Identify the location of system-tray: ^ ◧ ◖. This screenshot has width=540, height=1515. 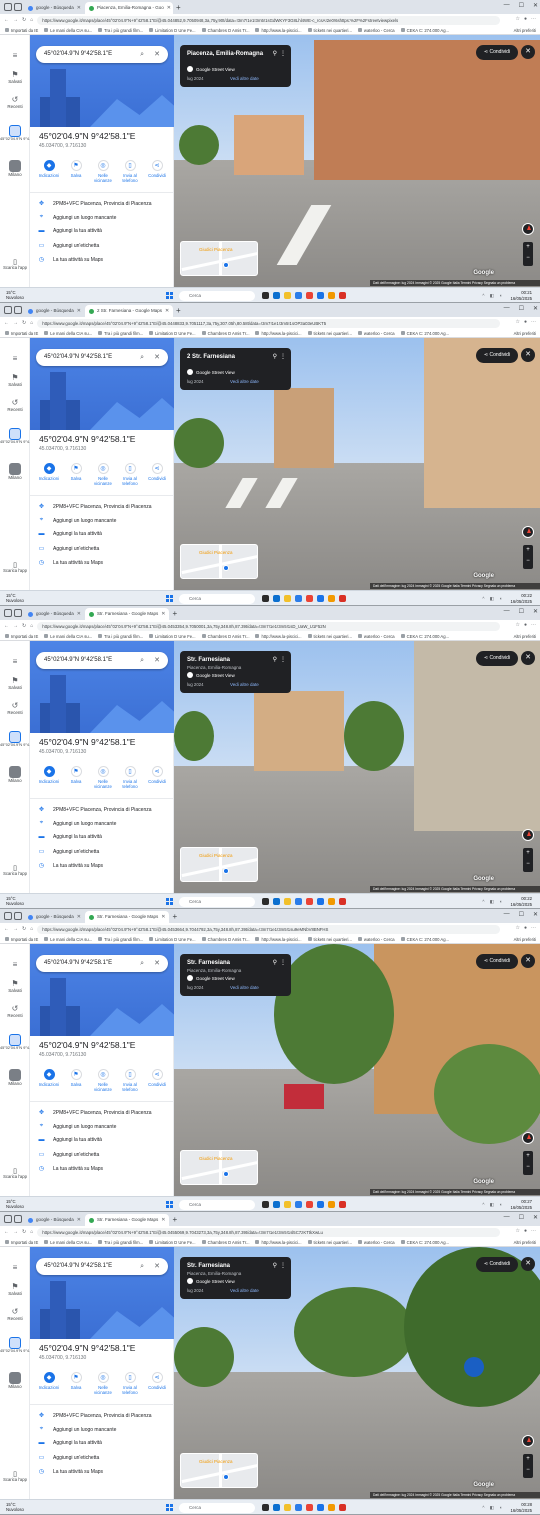
(493, 1205).